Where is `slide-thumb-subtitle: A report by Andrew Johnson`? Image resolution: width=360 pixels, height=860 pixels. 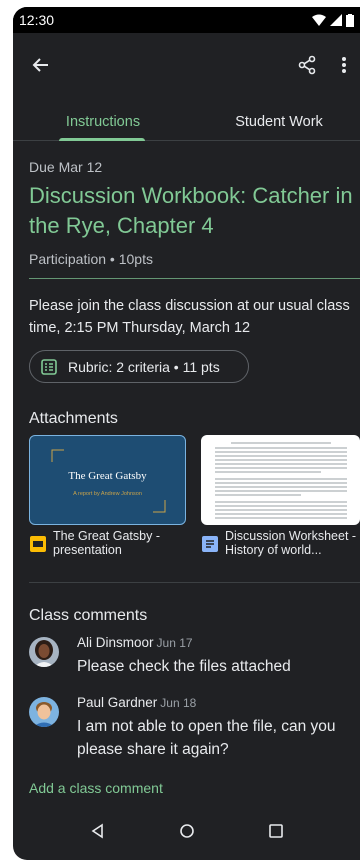
slide-thumb-subtitle: A report by Andrew Johnson is located at coordinates (107, 494).